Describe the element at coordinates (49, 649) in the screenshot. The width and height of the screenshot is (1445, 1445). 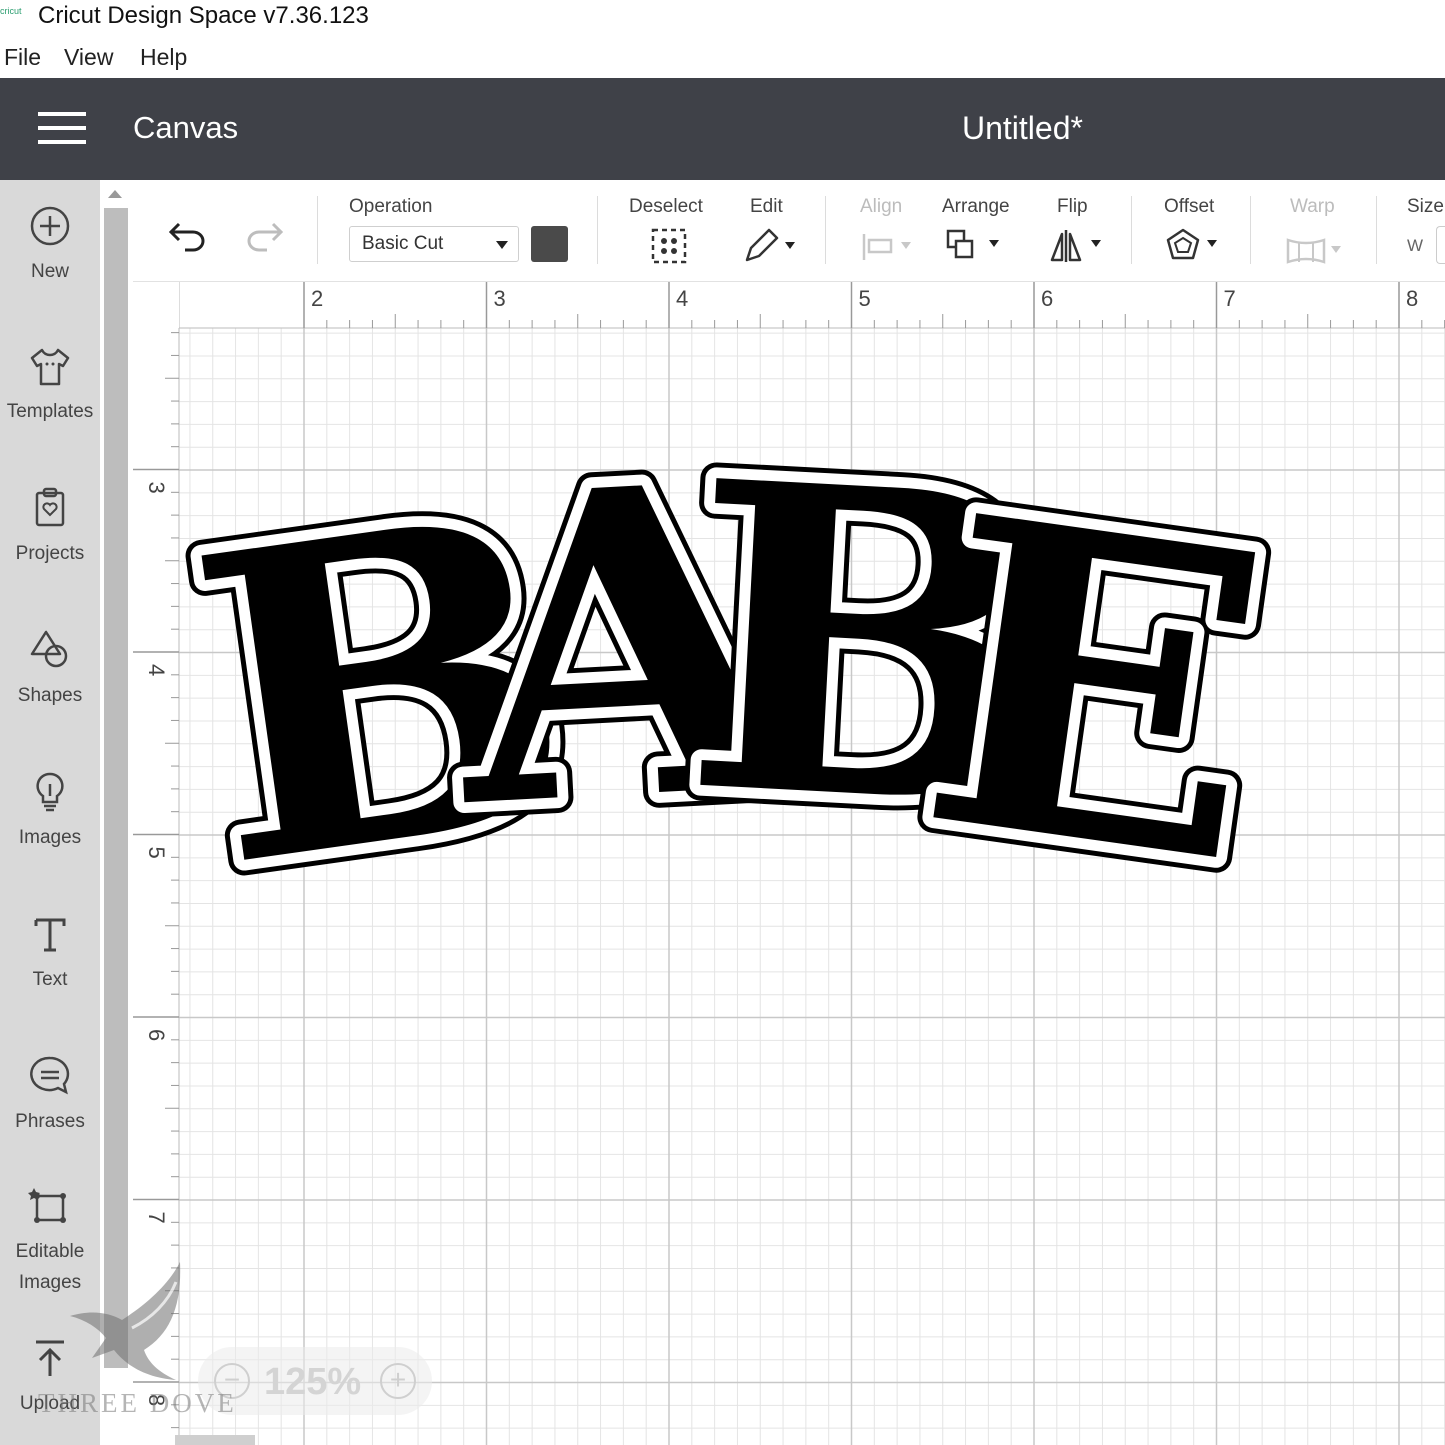
I see `shapes-icon` at that location.